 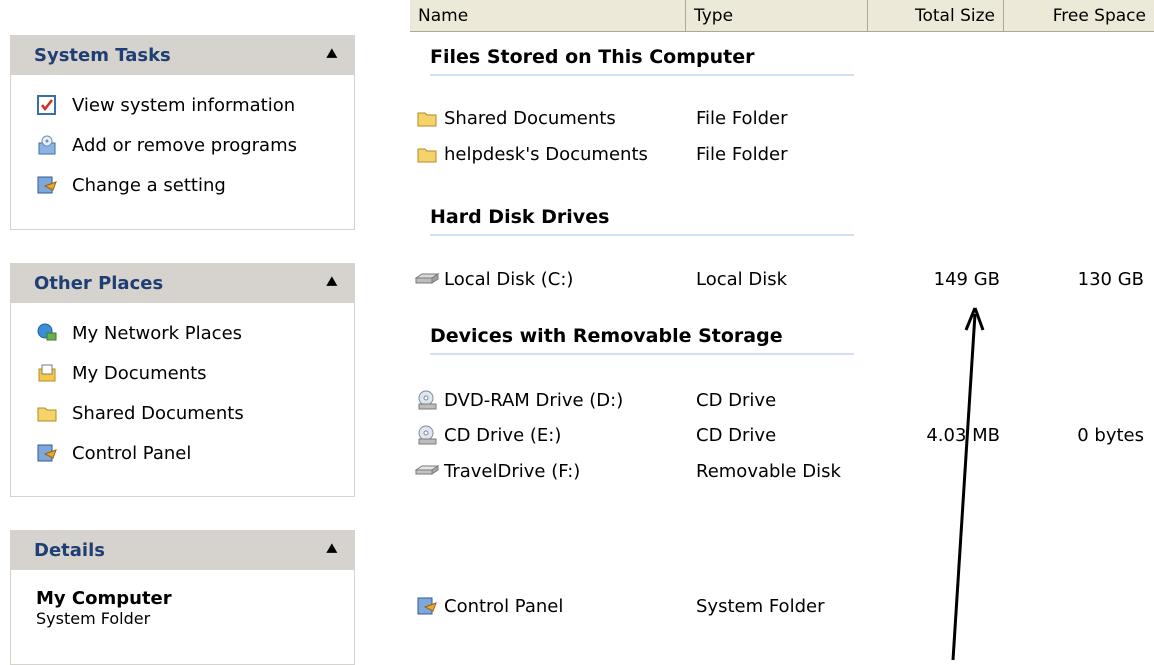 What do you see at coordinates (158, 413) in the screenshot?
I see `place-label: Shared Documents` at bounding box center [158, 413].